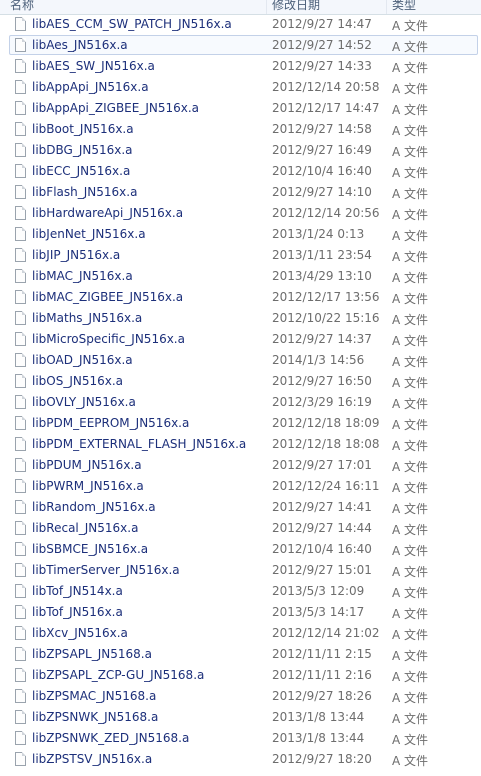  Describe the element at coordinates (87, 318) in the screenshot. I see `file-name: libMaths_JN516x.a` at that location.